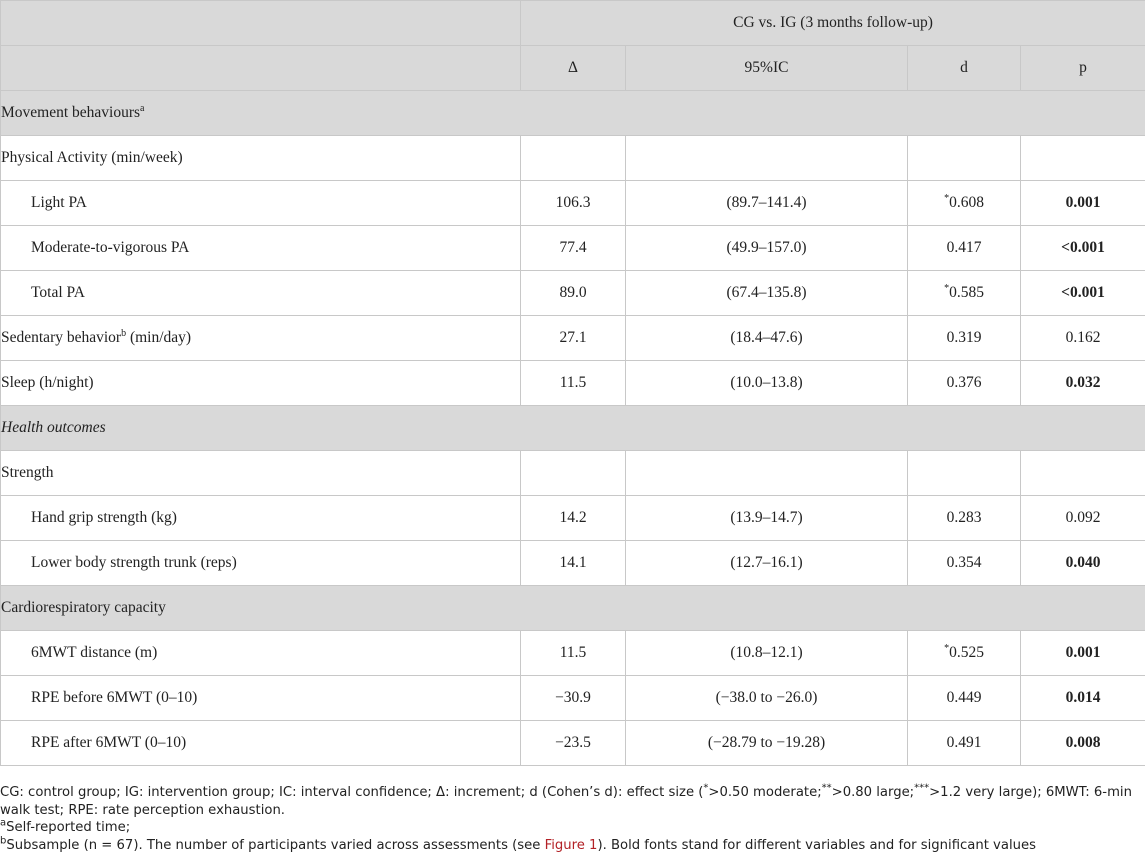 This screenshot has height=866, width=1145. I want to click on row-label-text: Hand grip strength (kg), so click(104, 517).